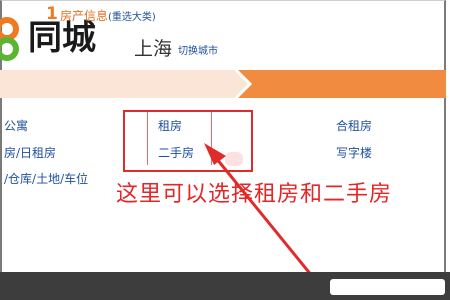 The width and height of the screenshot is (450, 300). Describe the element at coordinates (30, 152) in the screenshot. I see `category-daily-rent: 房/日租房` at that location.